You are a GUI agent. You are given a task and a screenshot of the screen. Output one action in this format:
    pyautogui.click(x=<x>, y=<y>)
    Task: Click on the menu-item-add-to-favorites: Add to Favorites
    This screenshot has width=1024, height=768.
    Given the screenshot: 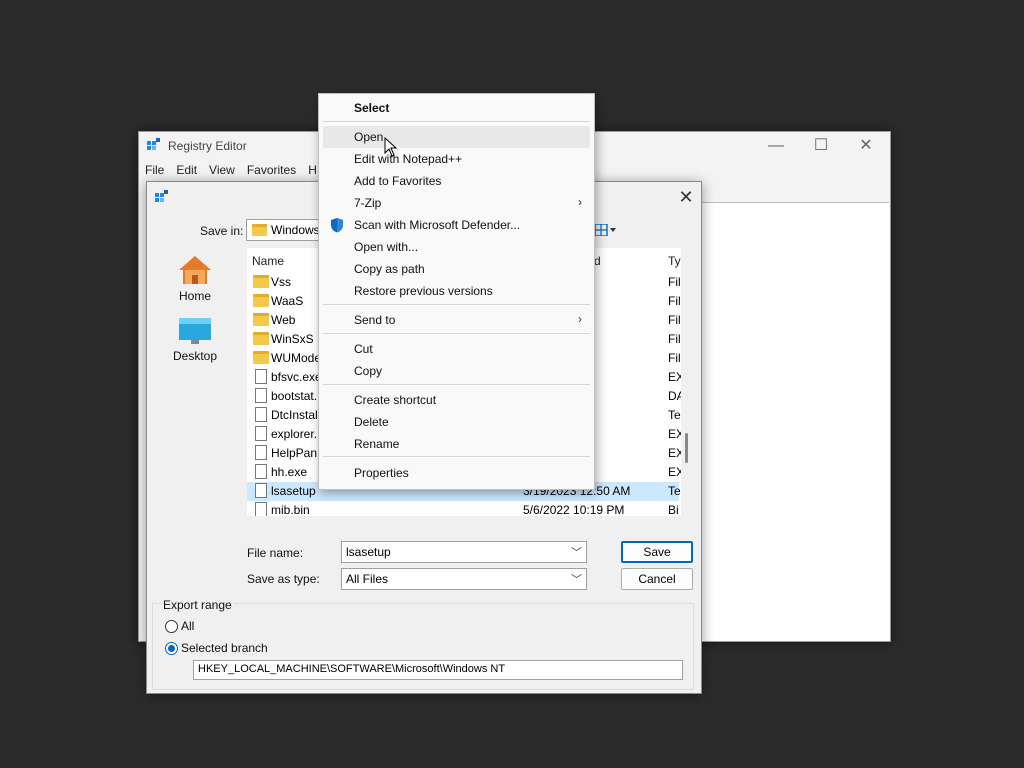 What is the action you would take?
    pyautogui.click(x=456, y=181)
    